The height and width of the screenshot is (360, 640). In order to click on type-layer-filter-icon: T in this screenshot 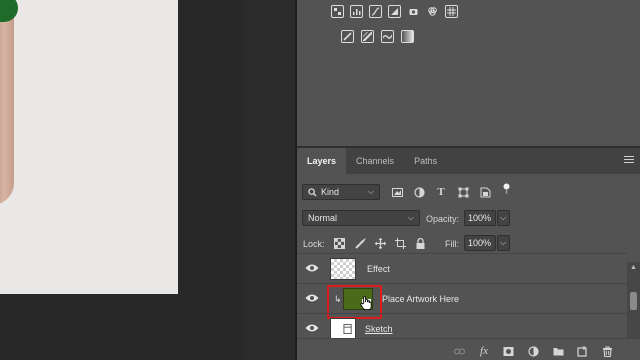, I will do `click(441, 192)`.